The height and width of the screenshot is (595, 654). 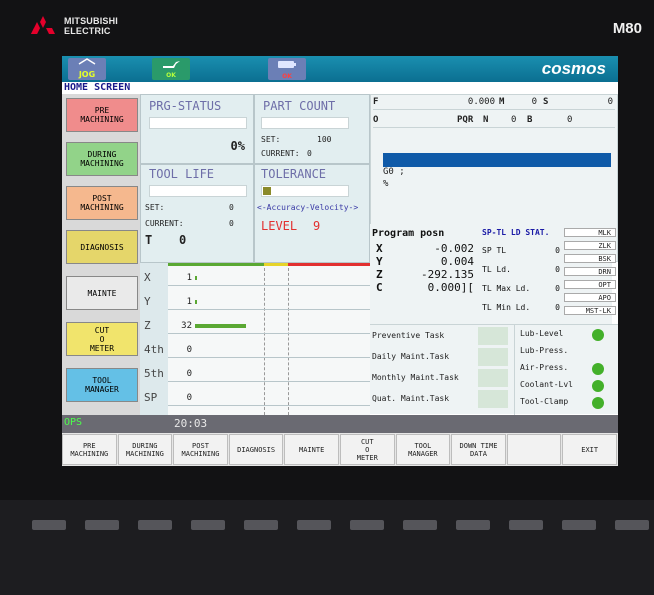 I want to click on fkey-exit: EXIT, so click(x=589, y=449).